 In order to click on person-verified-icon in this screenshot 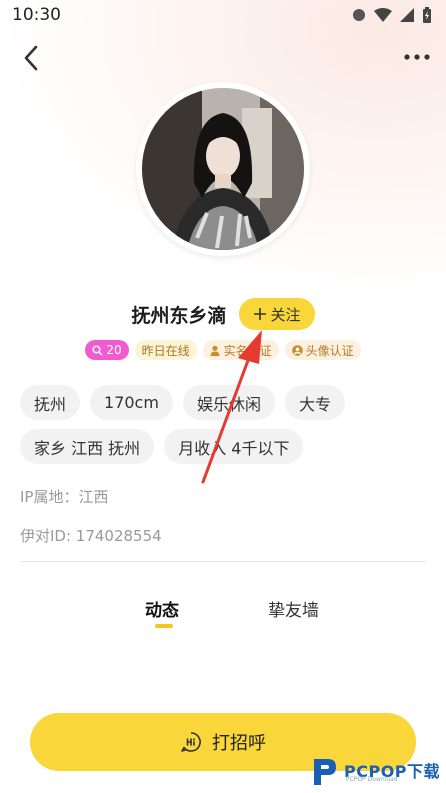, I will do `click(215, 350)`.